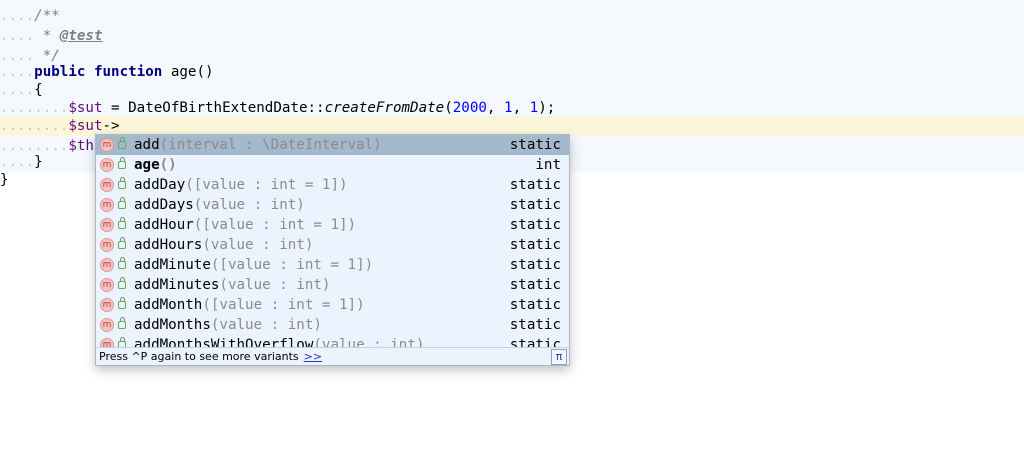  I want to click on completion-item: m addMinutes(value : int) static, so click(332, 285).